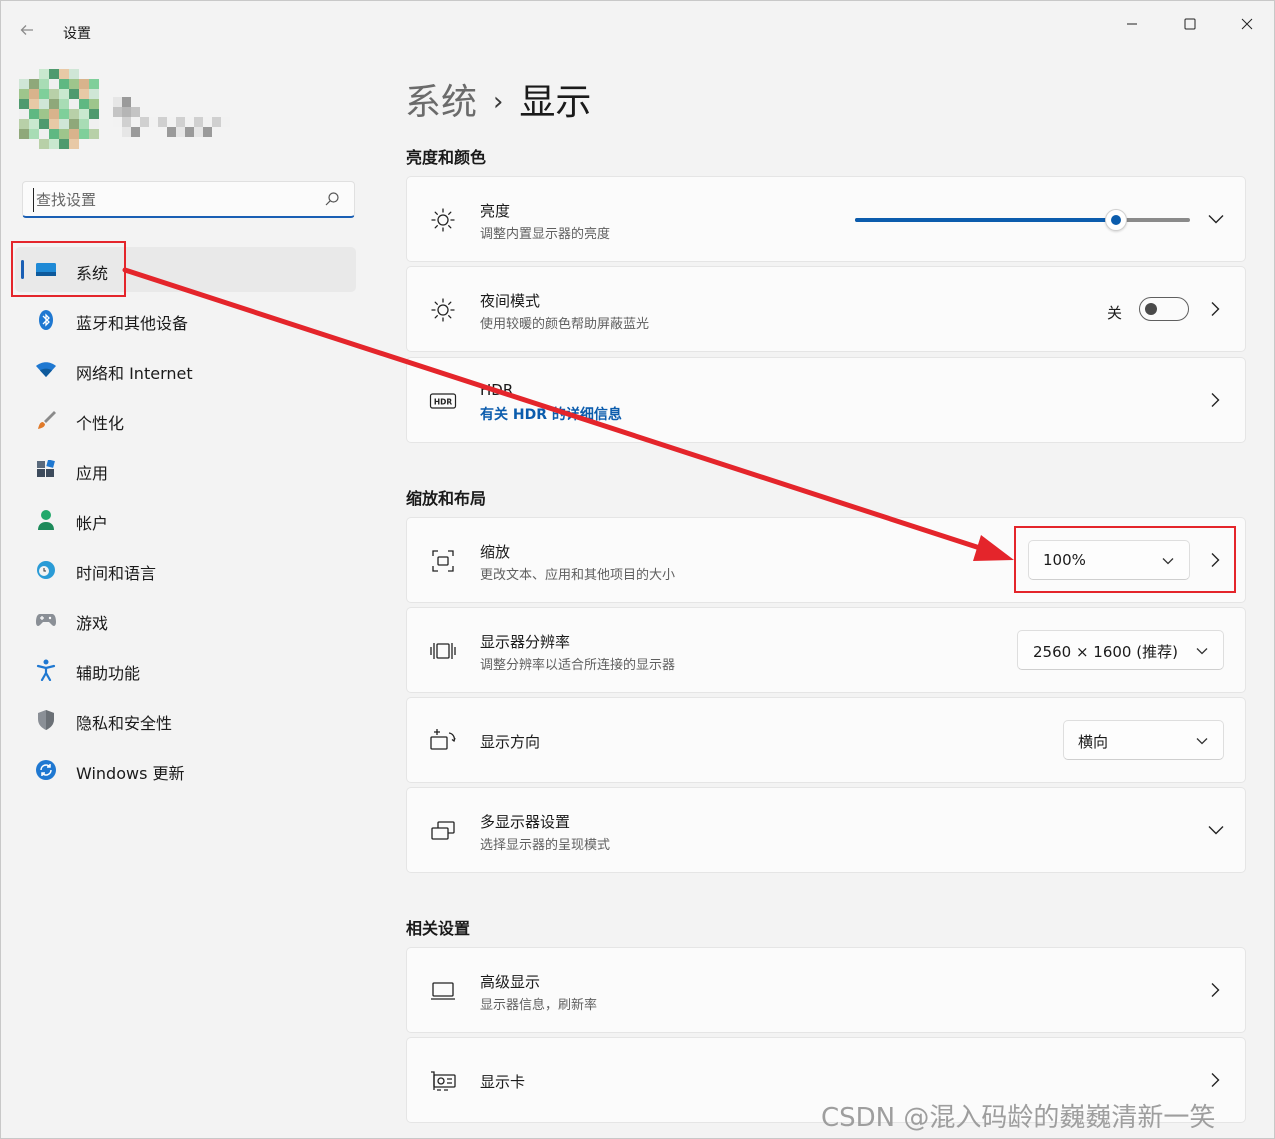 The image size is (1275, 1139). What do you see at coordinates (826, 830) in the screenshot?
I see `multi-display-card: 多显示器设置 选择显示器的呈现模式` at bounding box center [826, 830].